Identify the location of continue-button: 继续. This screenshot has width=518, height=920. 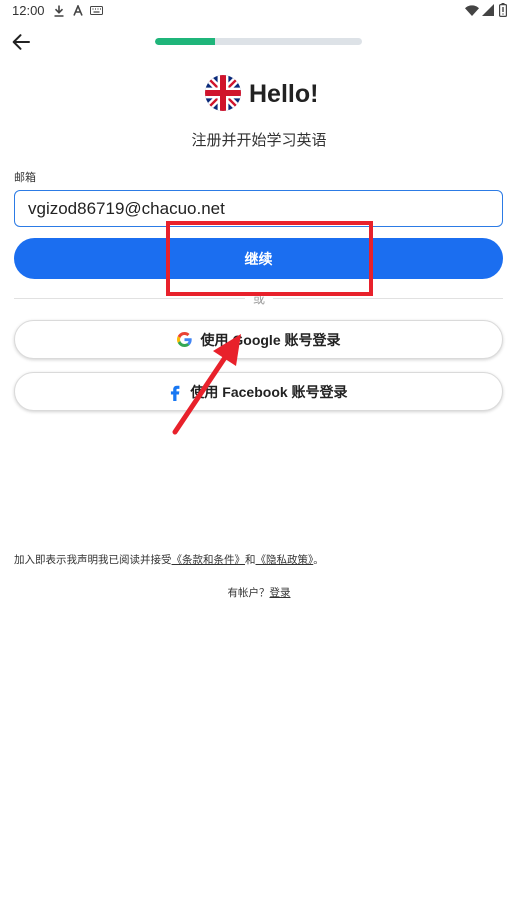
(258, 258).